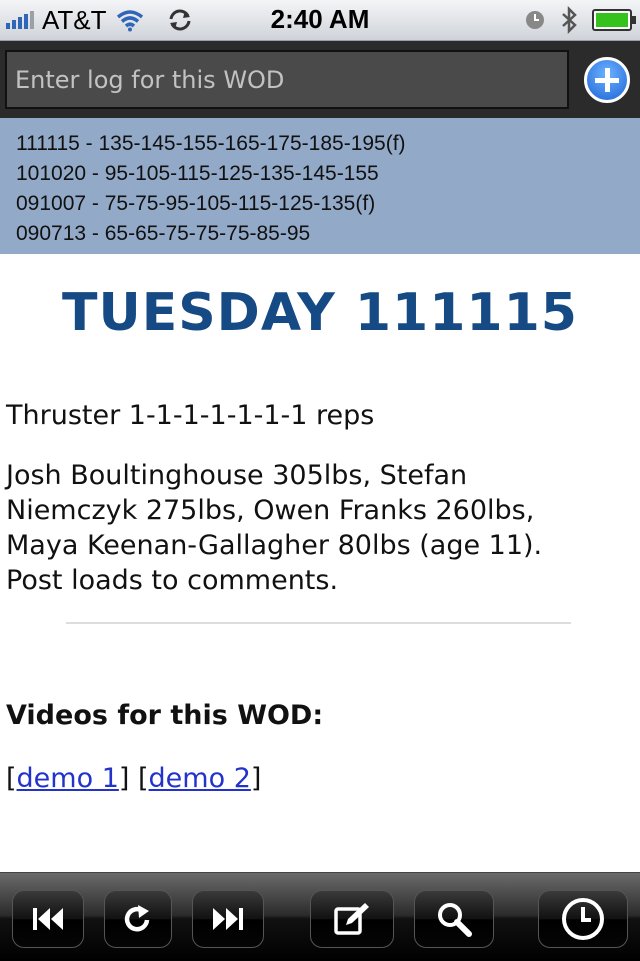 The image size is (640, 961). I want to click on wod-description-line: Niemczyk 275lbs, Owen Franks 260lbs,, so click(270, 510).